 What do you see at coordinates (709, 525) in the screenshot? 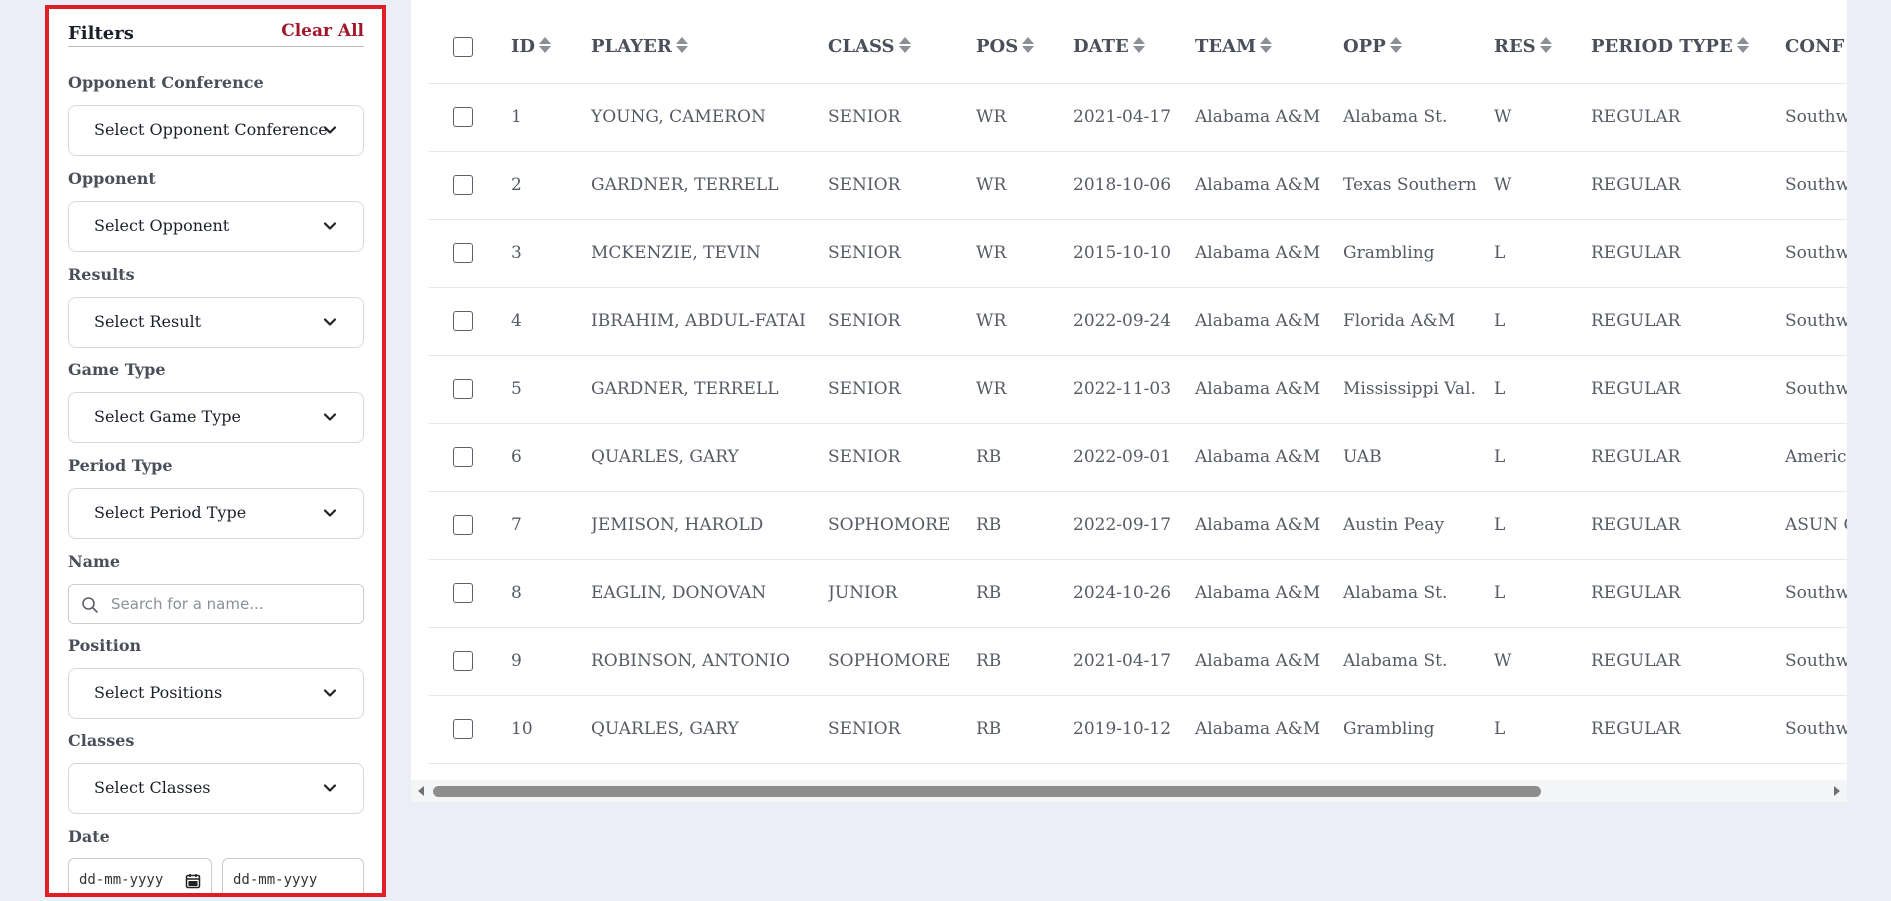
I see `cell-player: JEMISON, HAROLD` at bounding box center [709, 525].